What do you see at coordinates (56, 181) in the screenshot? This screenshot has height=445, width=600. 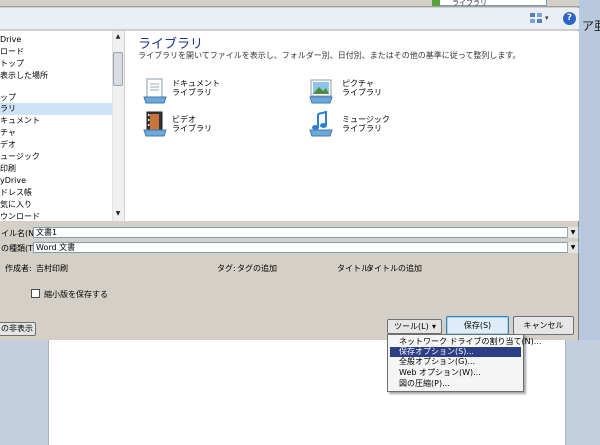 I see `nav-item: yDrive` at bounding box center [56, 181].